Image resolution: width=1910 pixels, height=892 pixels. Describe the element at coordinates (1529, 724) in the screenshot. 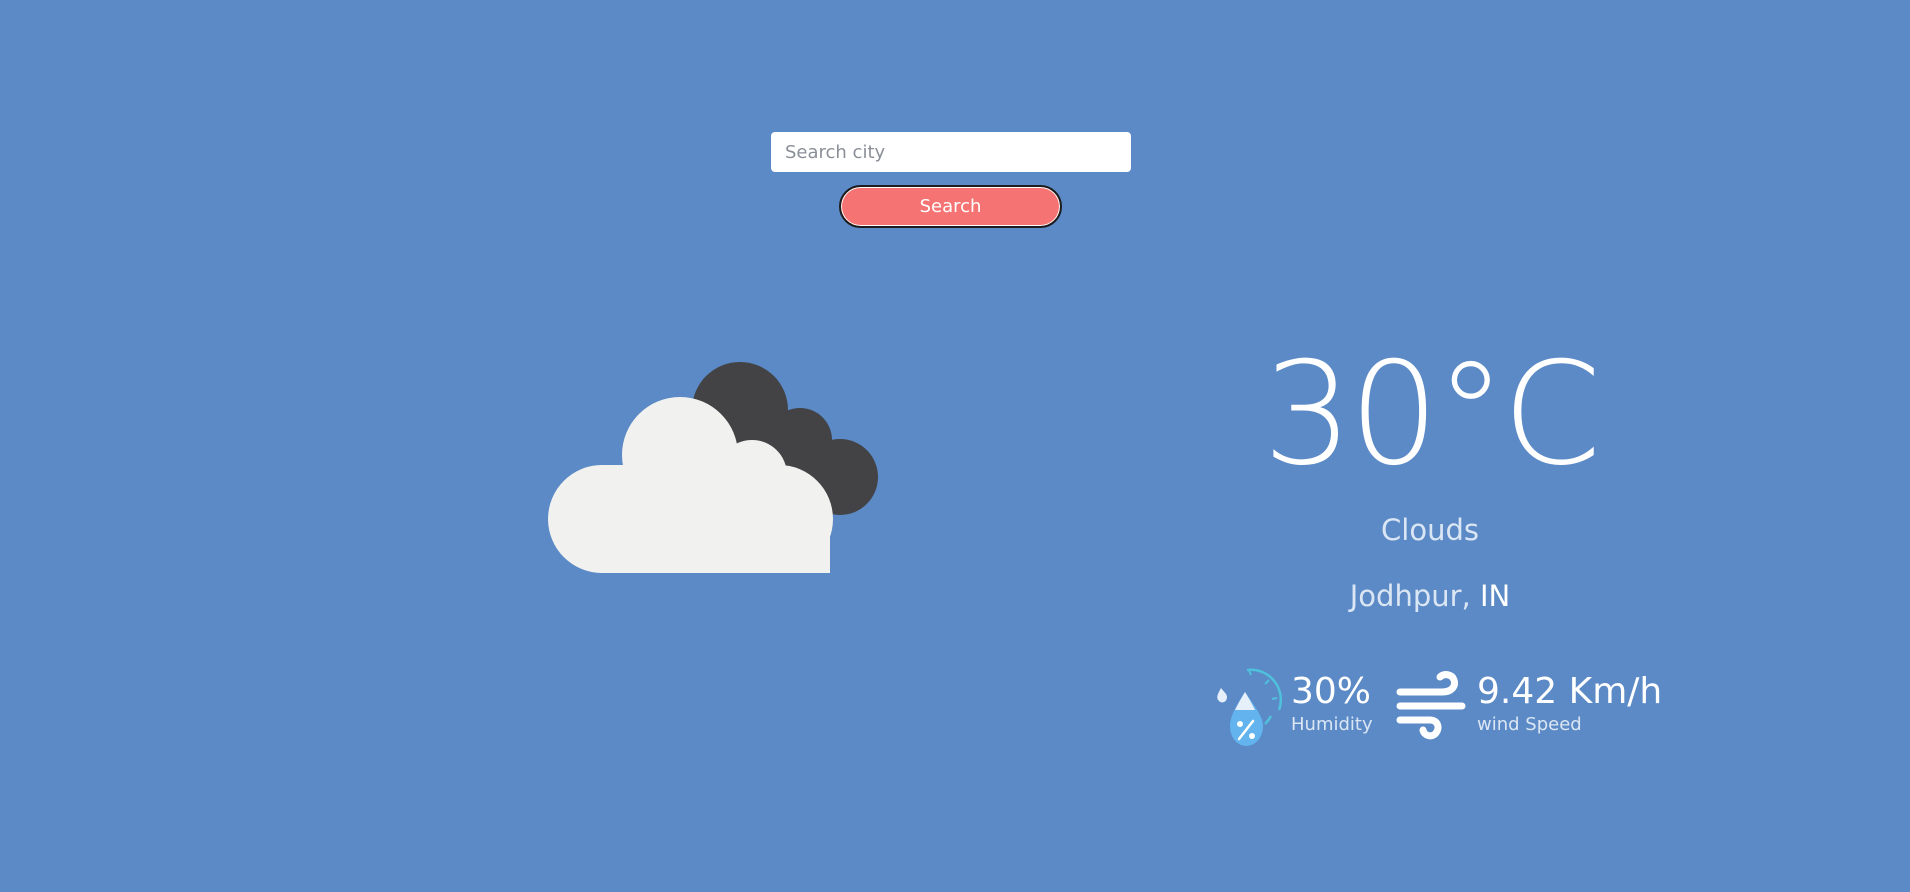

I see `wind-speed-label: wind Speed` at that location.